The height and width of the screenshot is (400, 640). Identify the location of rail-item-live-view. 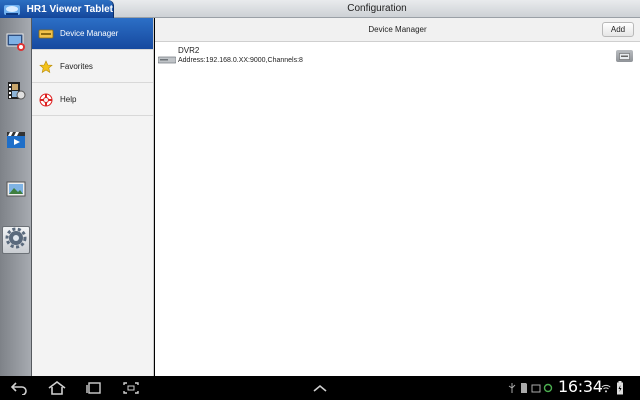
(16, 44).